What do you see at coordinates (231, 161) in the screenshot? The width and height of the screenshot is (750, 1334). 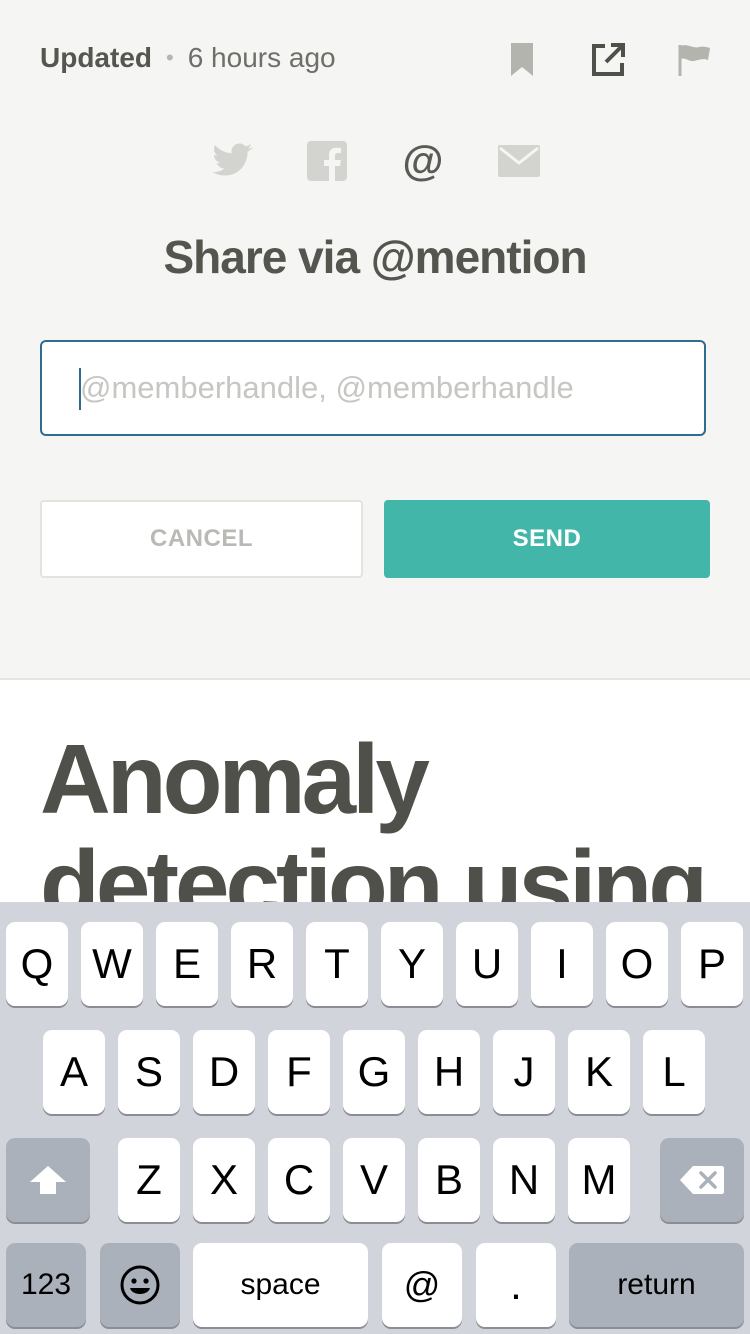 I see `twitter-icon` at bounding box center [231, 161].